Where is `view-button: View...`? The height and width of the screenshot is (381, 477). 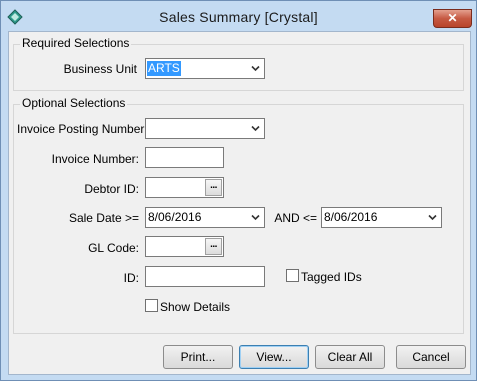
view-button: View... is located at coordinates (274, 357).